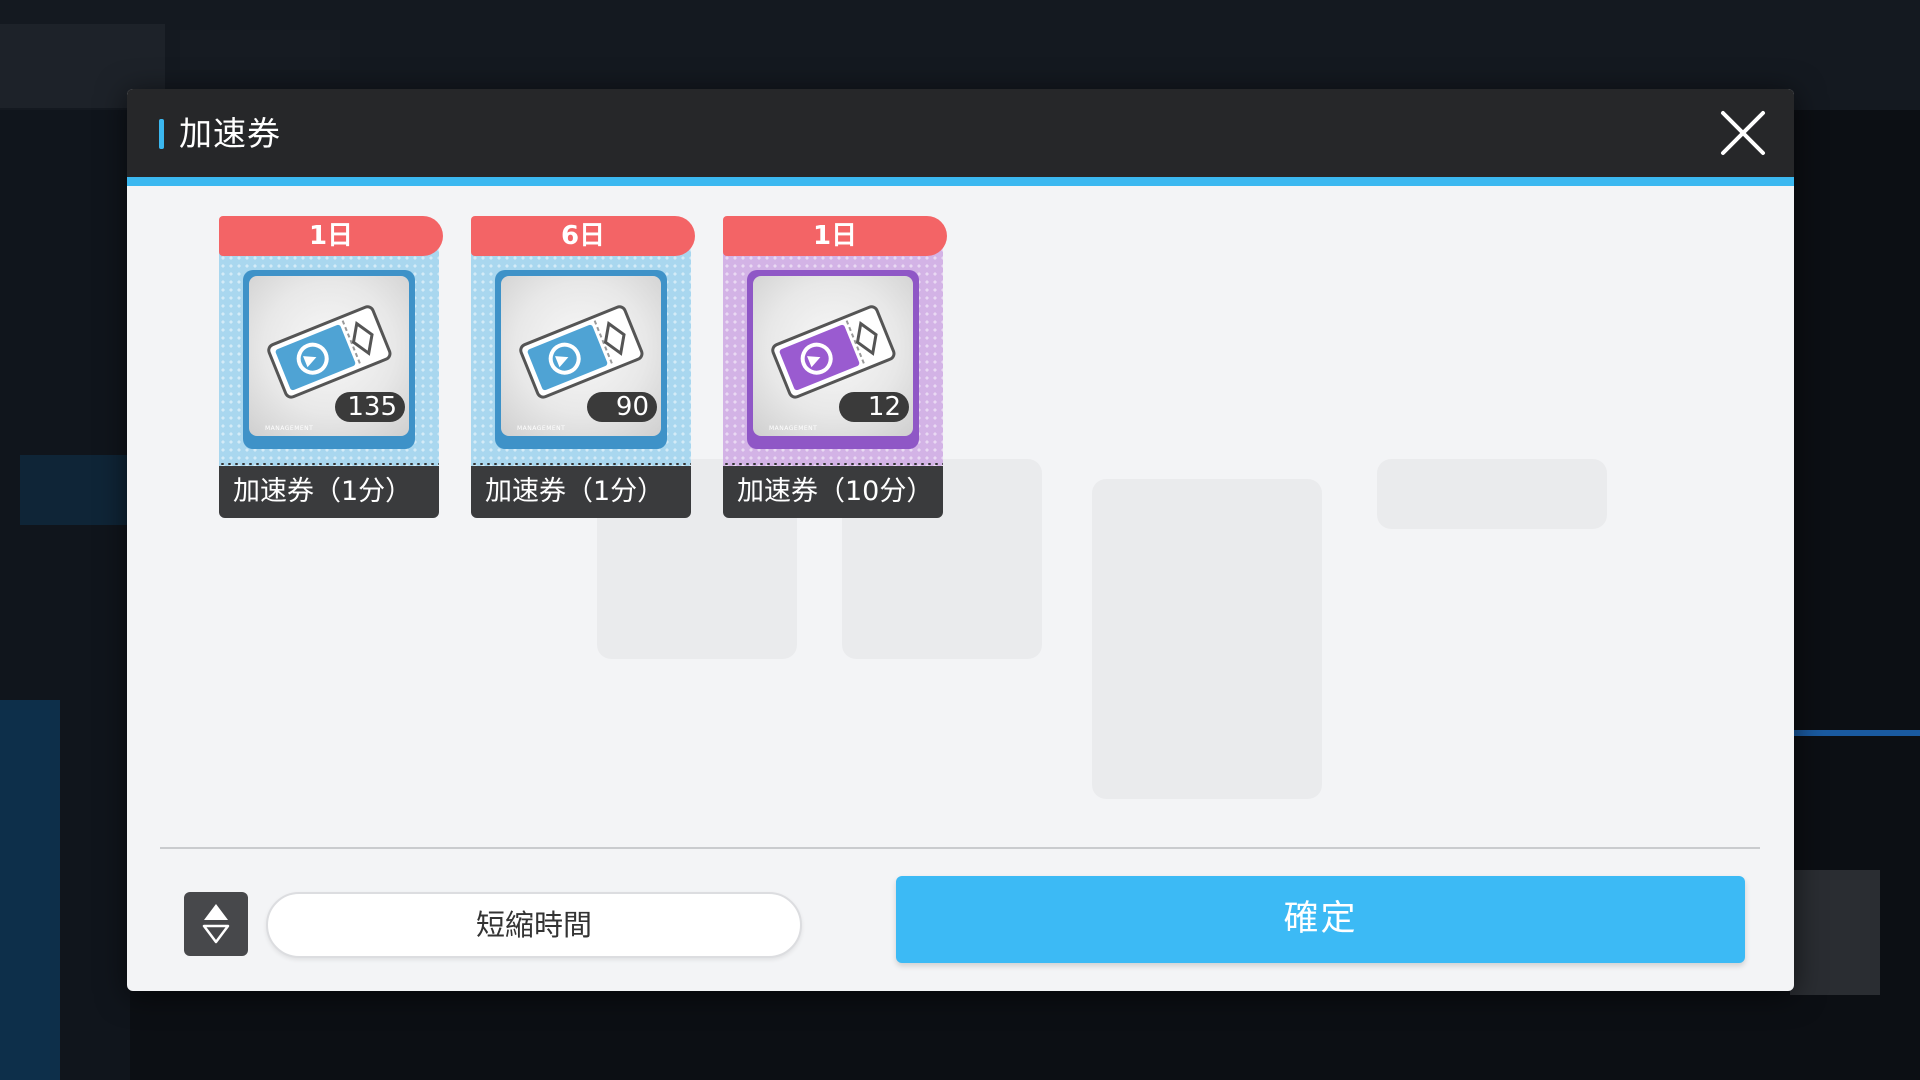 The image size is (1920, 1080). Describe the element at coordinates (534, 925) in the screenshot. I see `sort-criteria-select: 短縮時間` at that location.